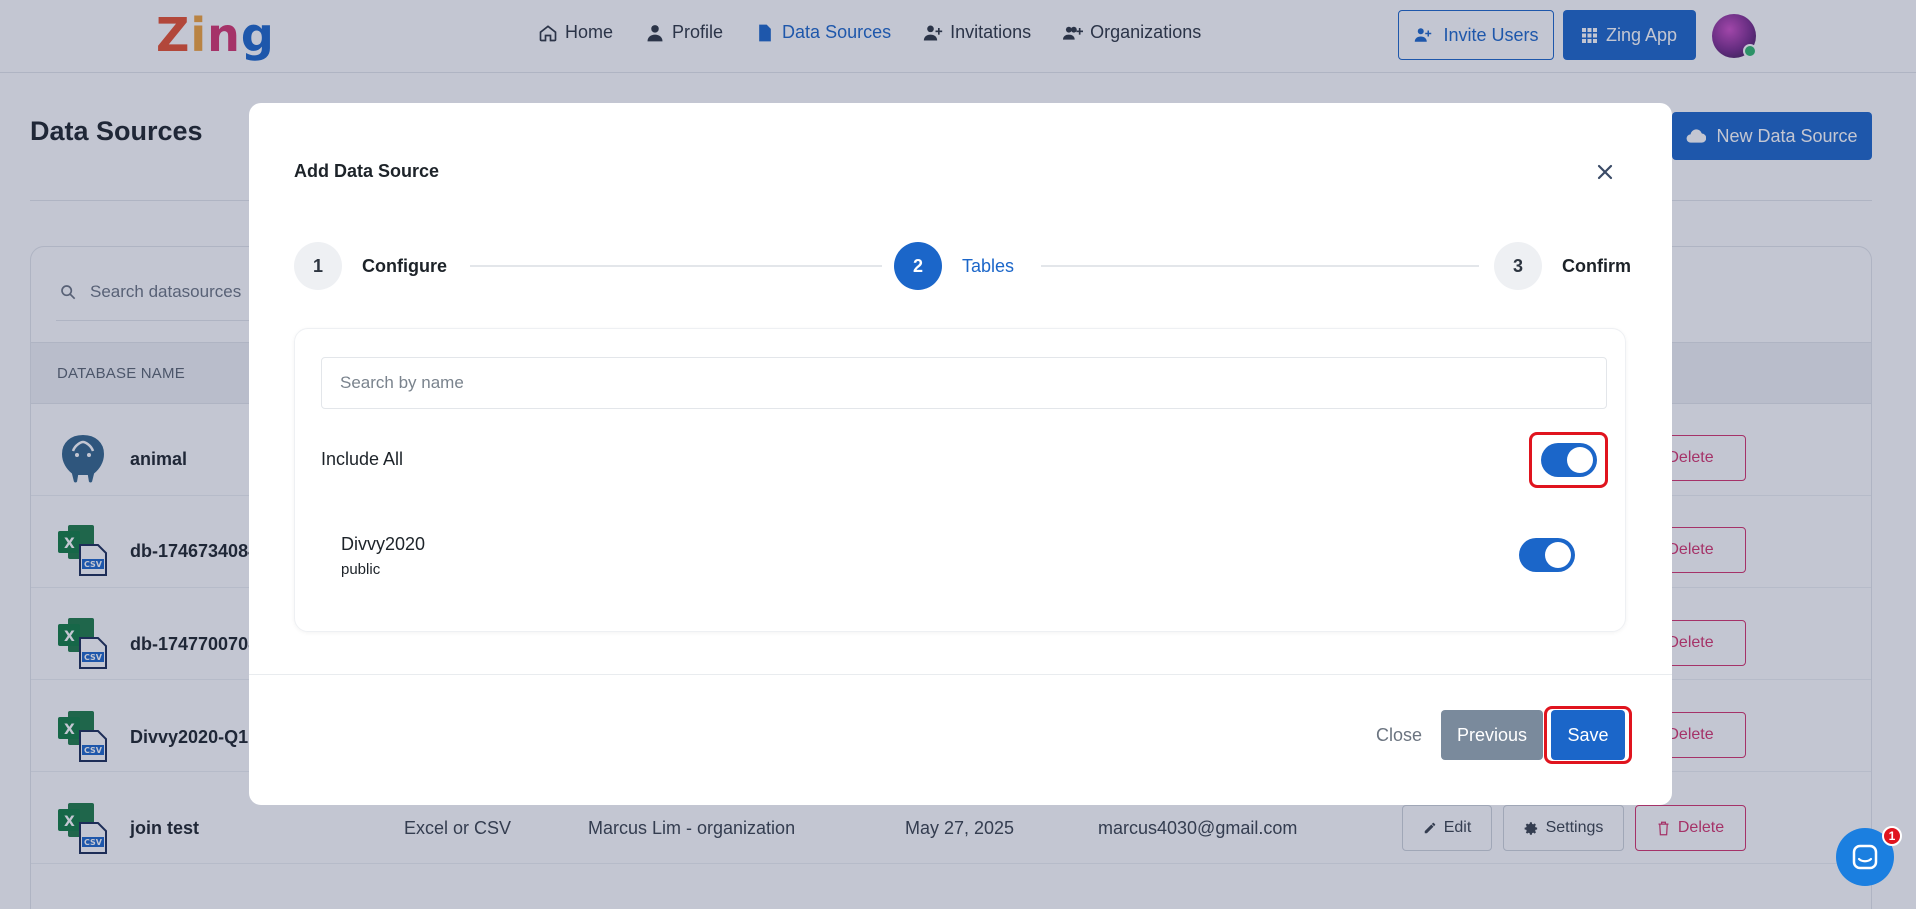 Image resolution: width=1916 pixels, height=909 pixels. I want to click on chat-icon, so click(1865, 857).